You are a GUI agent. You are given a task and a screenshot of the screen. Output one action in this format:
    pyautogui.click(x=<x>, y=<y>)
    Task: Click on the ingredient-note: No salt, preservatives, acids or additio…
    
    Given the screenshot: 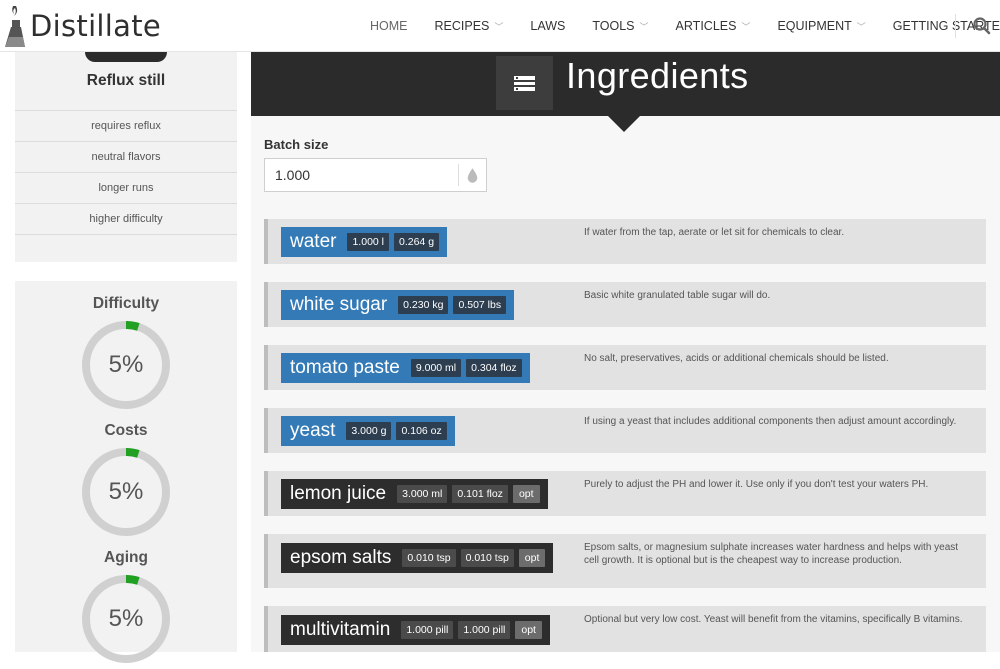 What is the action you would take?
    pyautogui.click(x=736, y=358)
    